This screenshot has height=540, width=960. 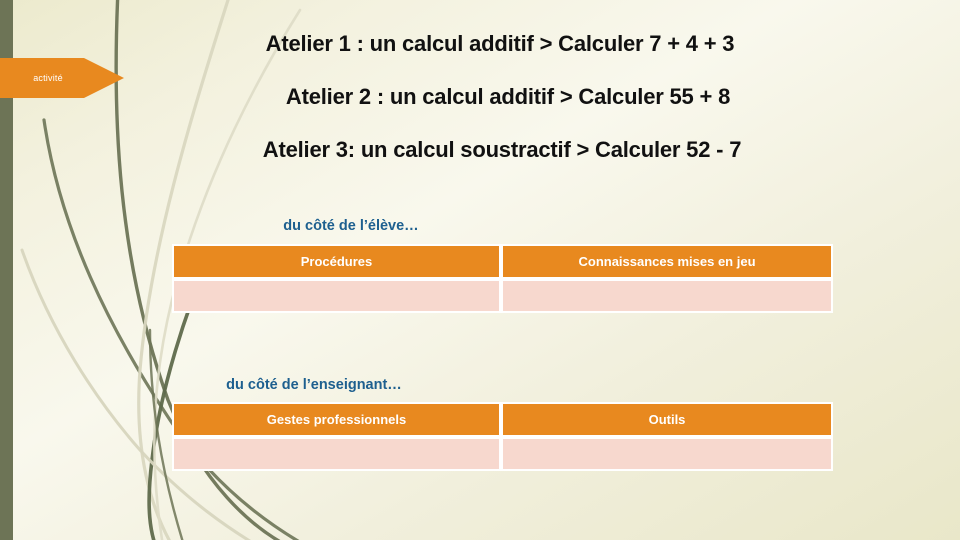 I want to click on cell-outils-value, so click(x=667, y=454).